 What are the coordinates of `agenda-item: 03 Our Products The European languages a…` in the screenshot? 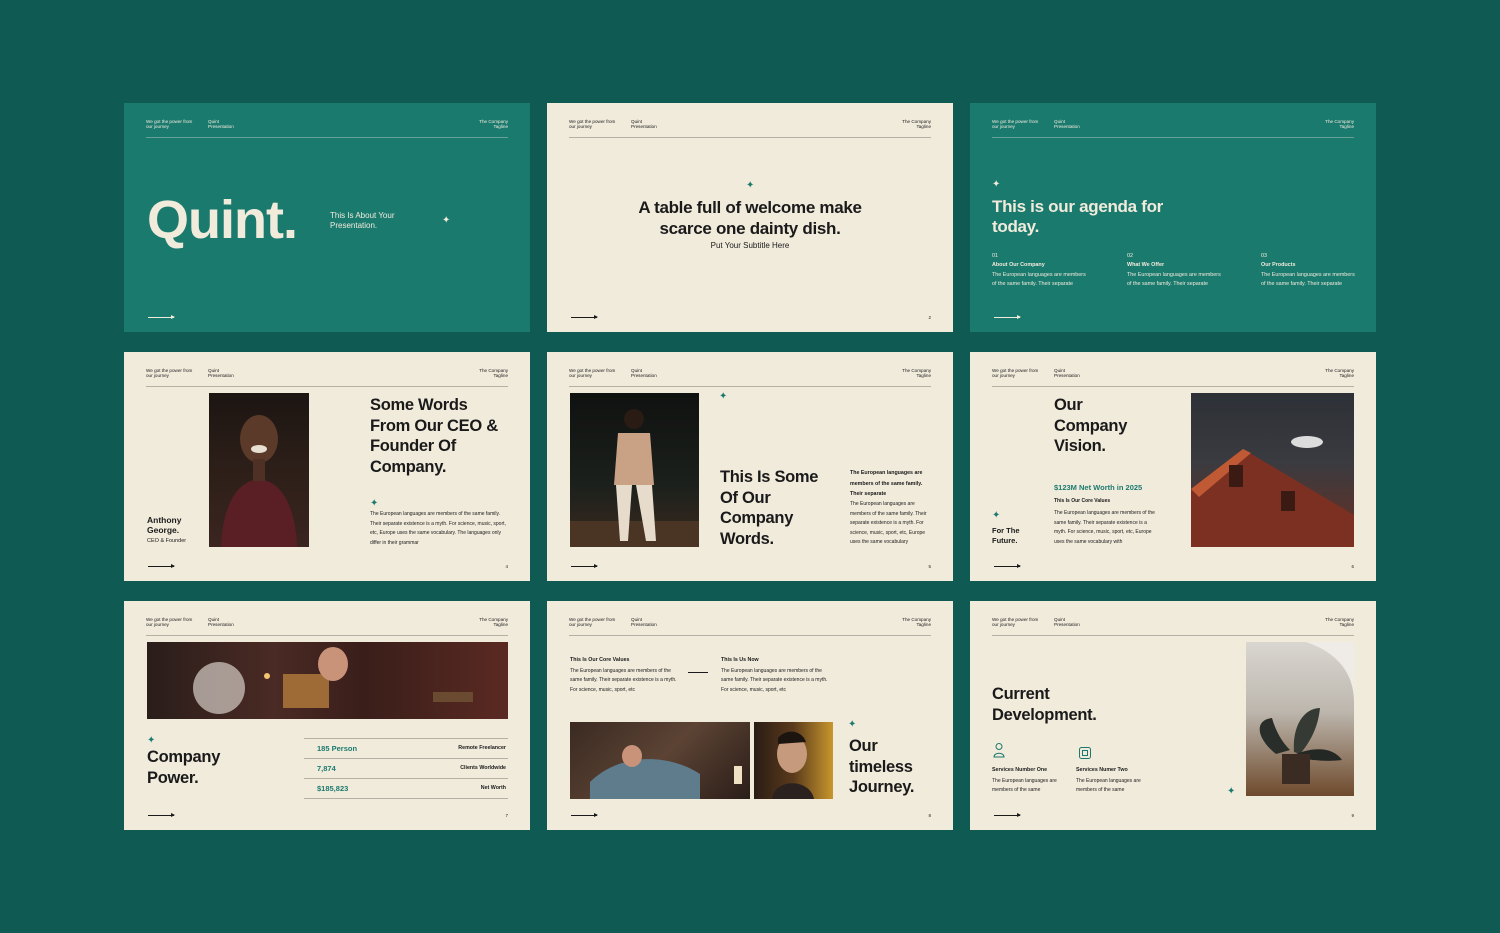 It's located at (1308, 270).